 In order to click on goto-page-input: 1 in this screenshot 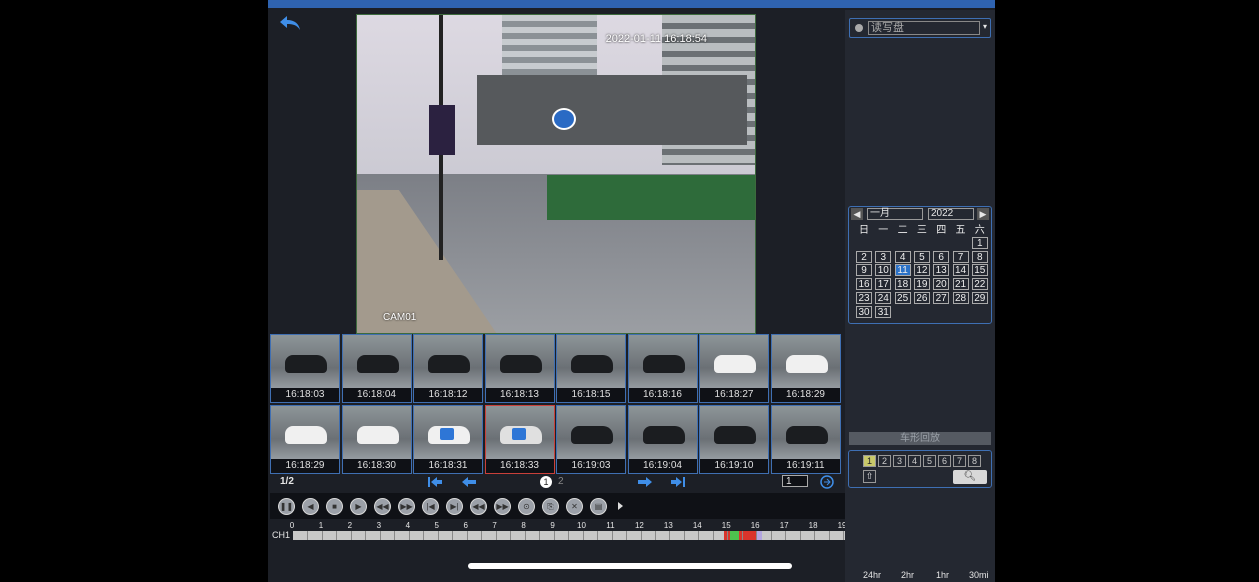, I will do `click(795, 481)`.